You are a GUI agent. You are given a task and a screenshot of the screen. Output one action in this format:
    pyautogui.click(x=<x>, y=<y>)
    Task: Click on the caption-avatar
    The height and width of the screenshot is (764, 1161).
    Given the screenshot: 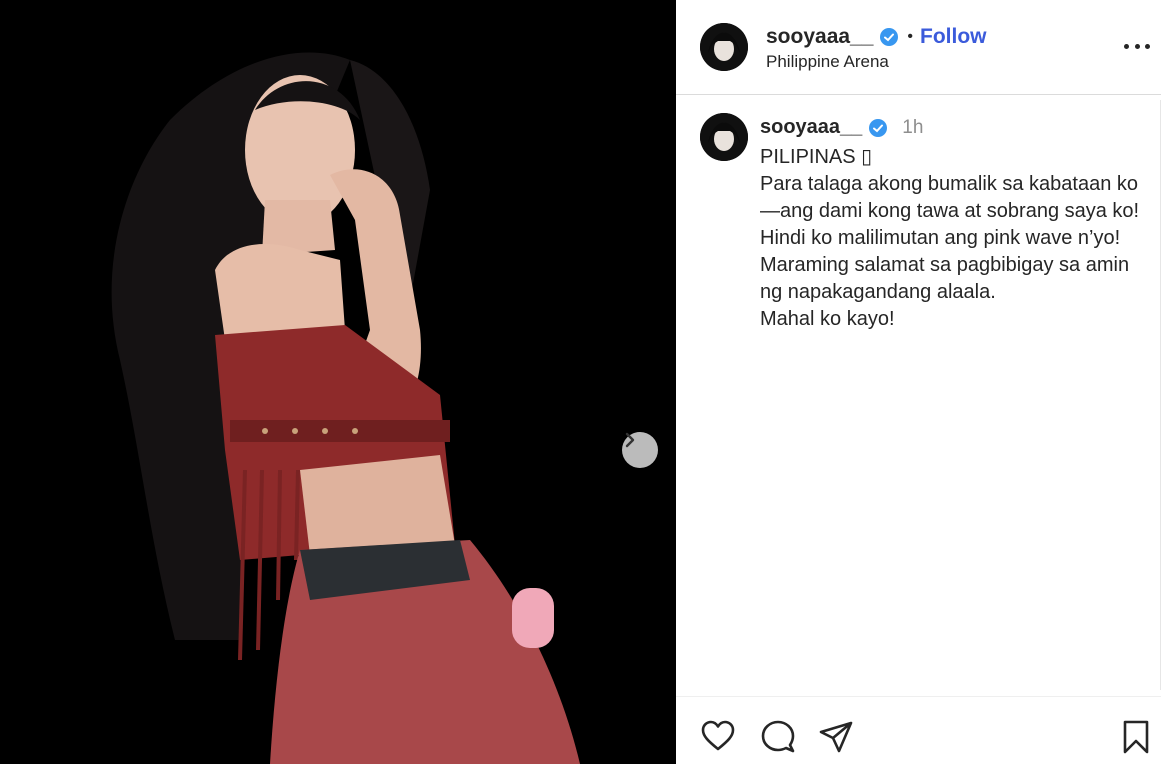 What is the action you would take?
    pyautogui.click(x=724, y=137)
    